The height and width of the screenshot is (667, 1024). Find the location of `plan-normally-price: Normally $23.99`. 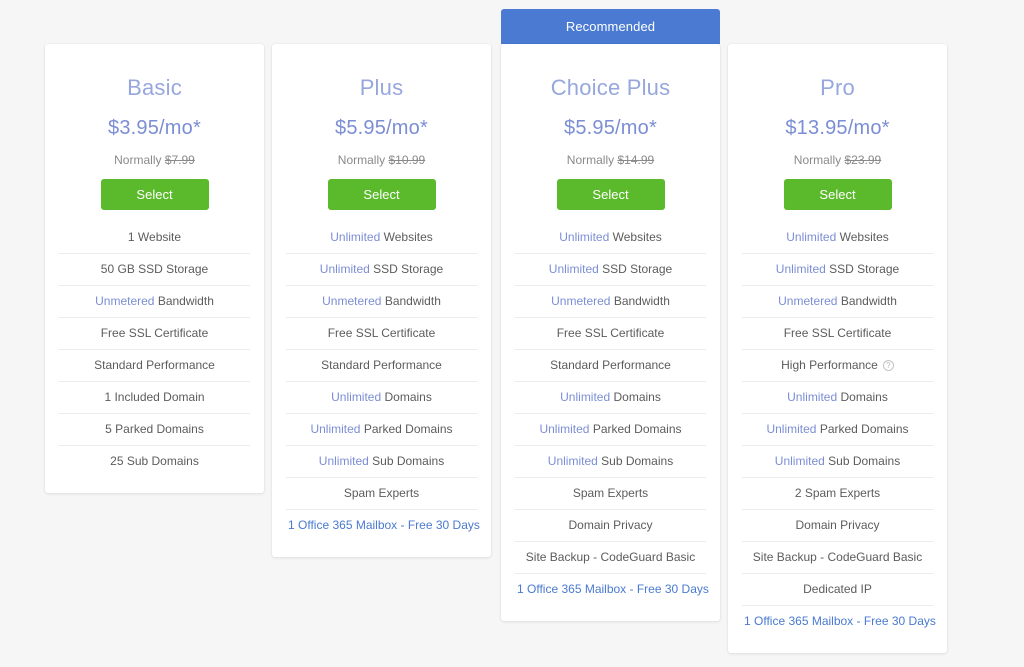

plan-normally-price: Normally $23.99 is located at coordinates (837, 160).